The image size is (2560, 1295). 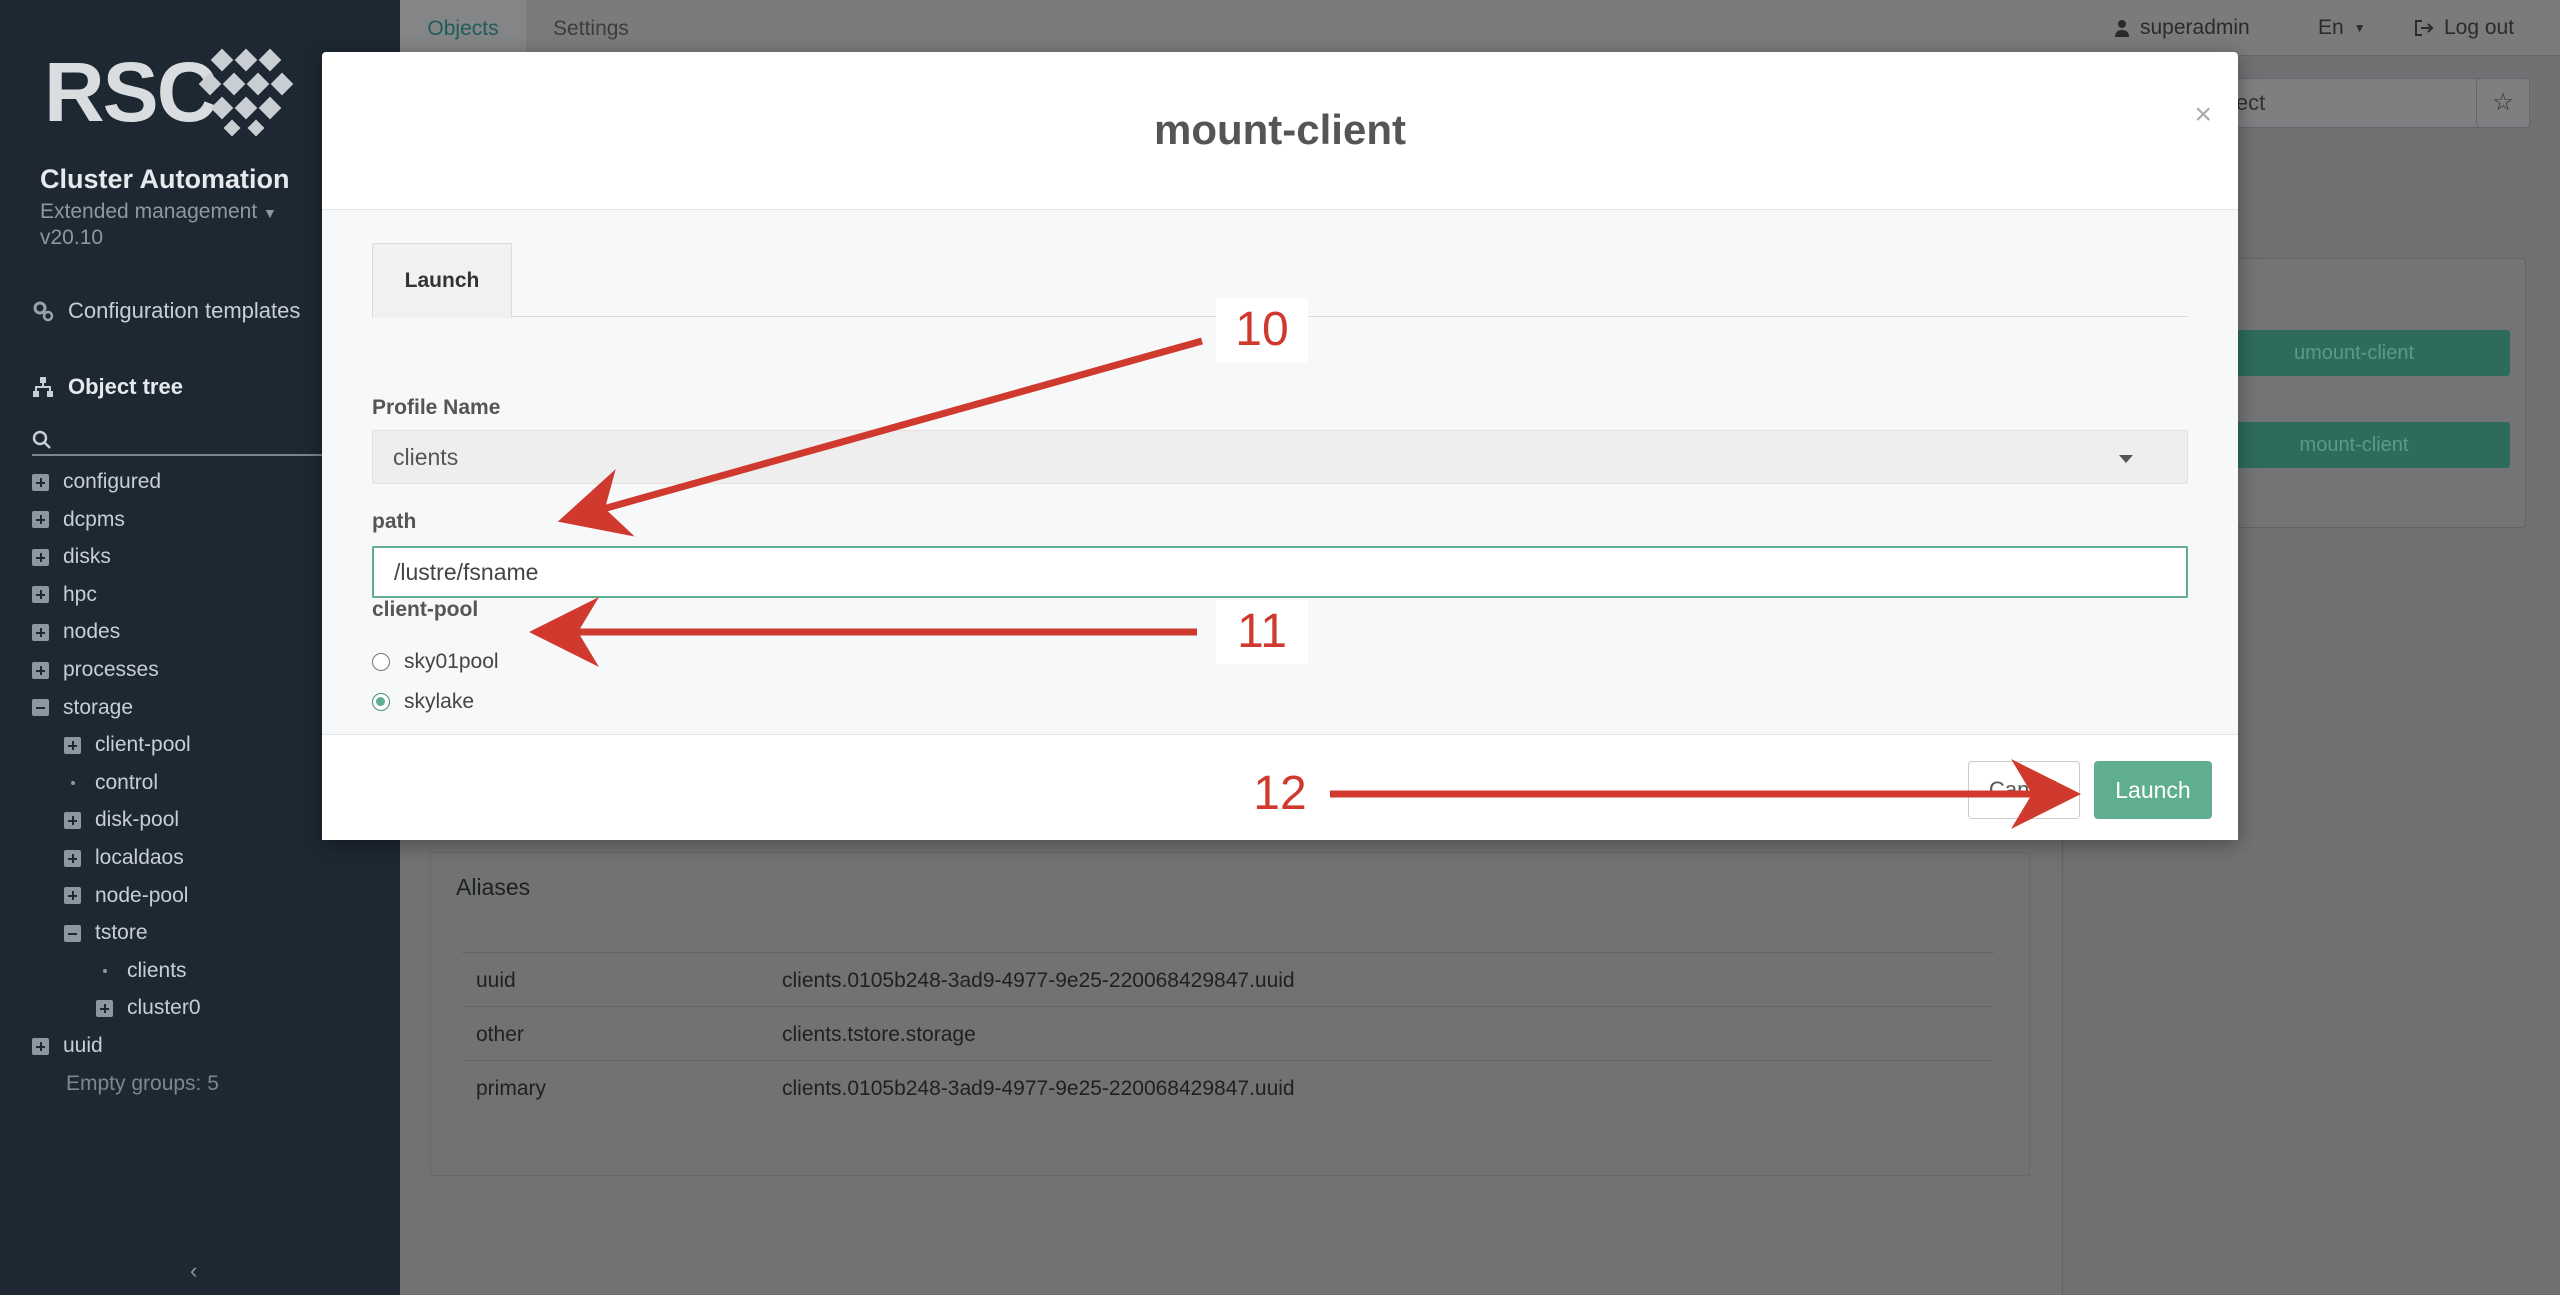 I want to click on tree-item-label: cluster0, so click(x=164, y=1008).